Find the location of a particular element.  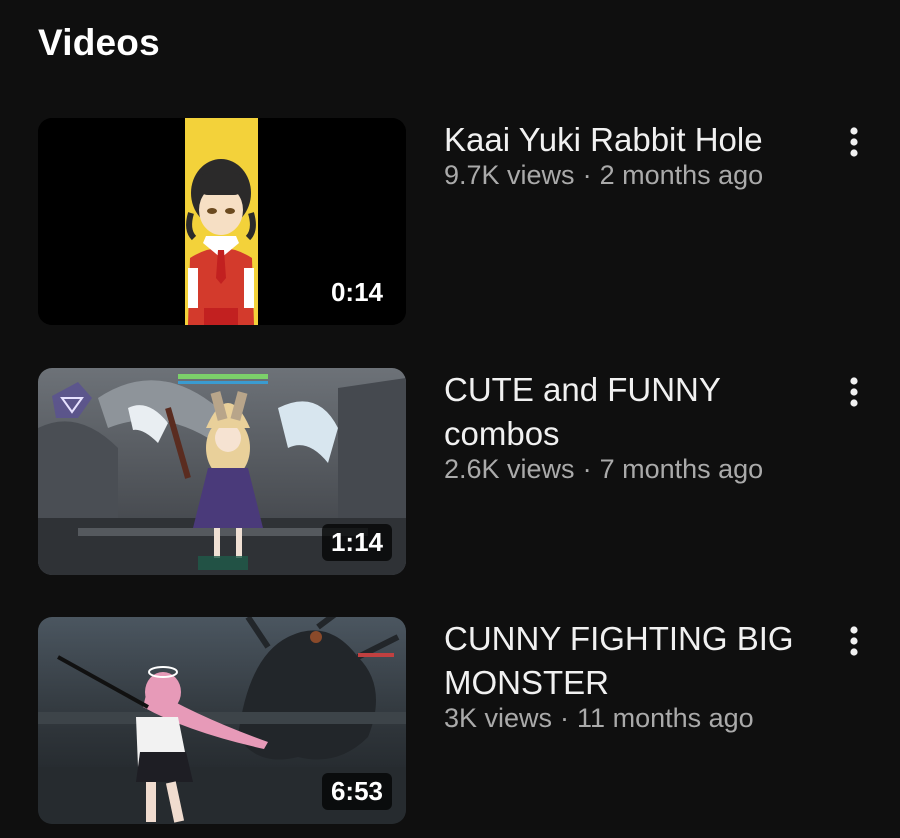

video-views: 3K views is located at coordinates (498, 718).